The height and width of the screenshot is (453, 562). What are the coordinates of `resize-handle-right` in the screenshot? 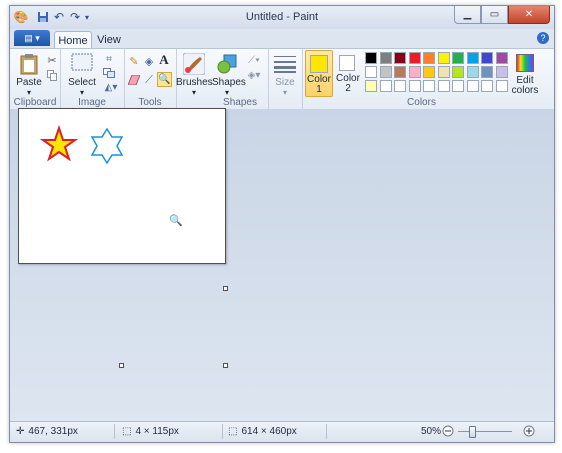 It's located at (225, 288).